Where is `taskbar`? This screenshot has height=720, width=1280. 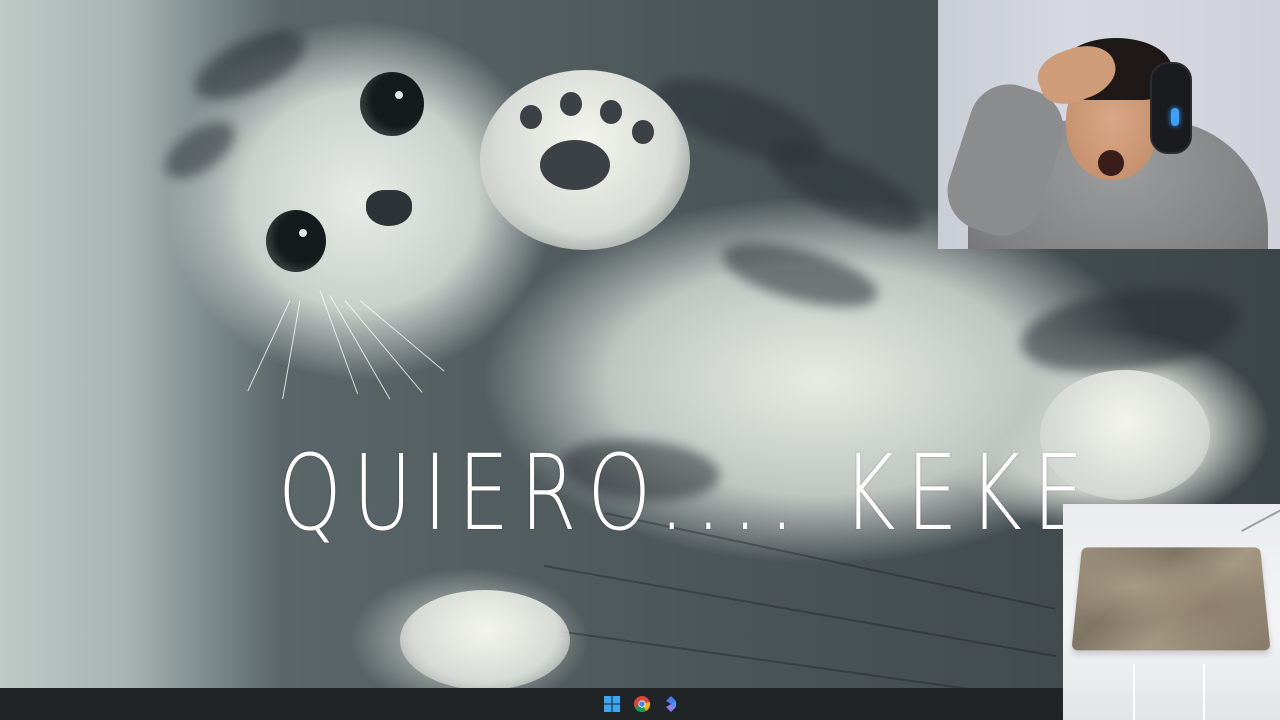 taskbar is located at coordinates (531, 704).